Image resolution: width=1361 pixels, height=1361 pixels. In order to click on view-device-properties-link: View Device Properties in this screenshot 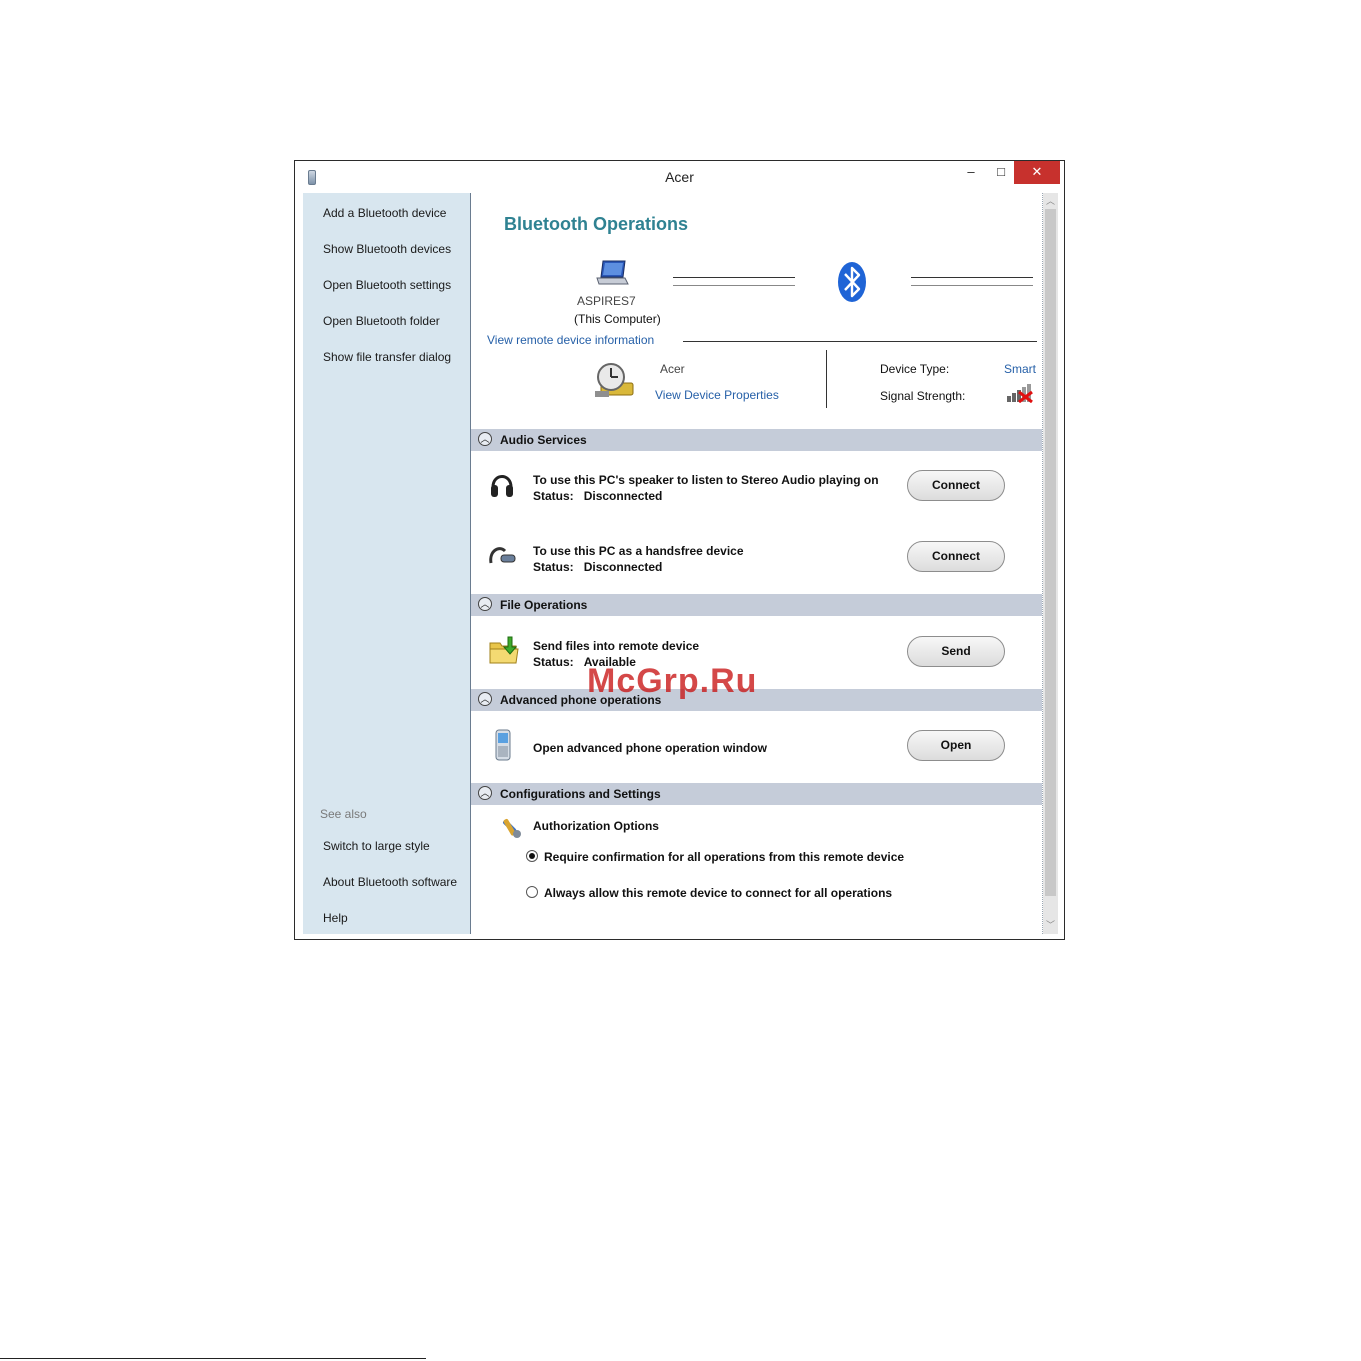, I will do `click(717, 395)`.